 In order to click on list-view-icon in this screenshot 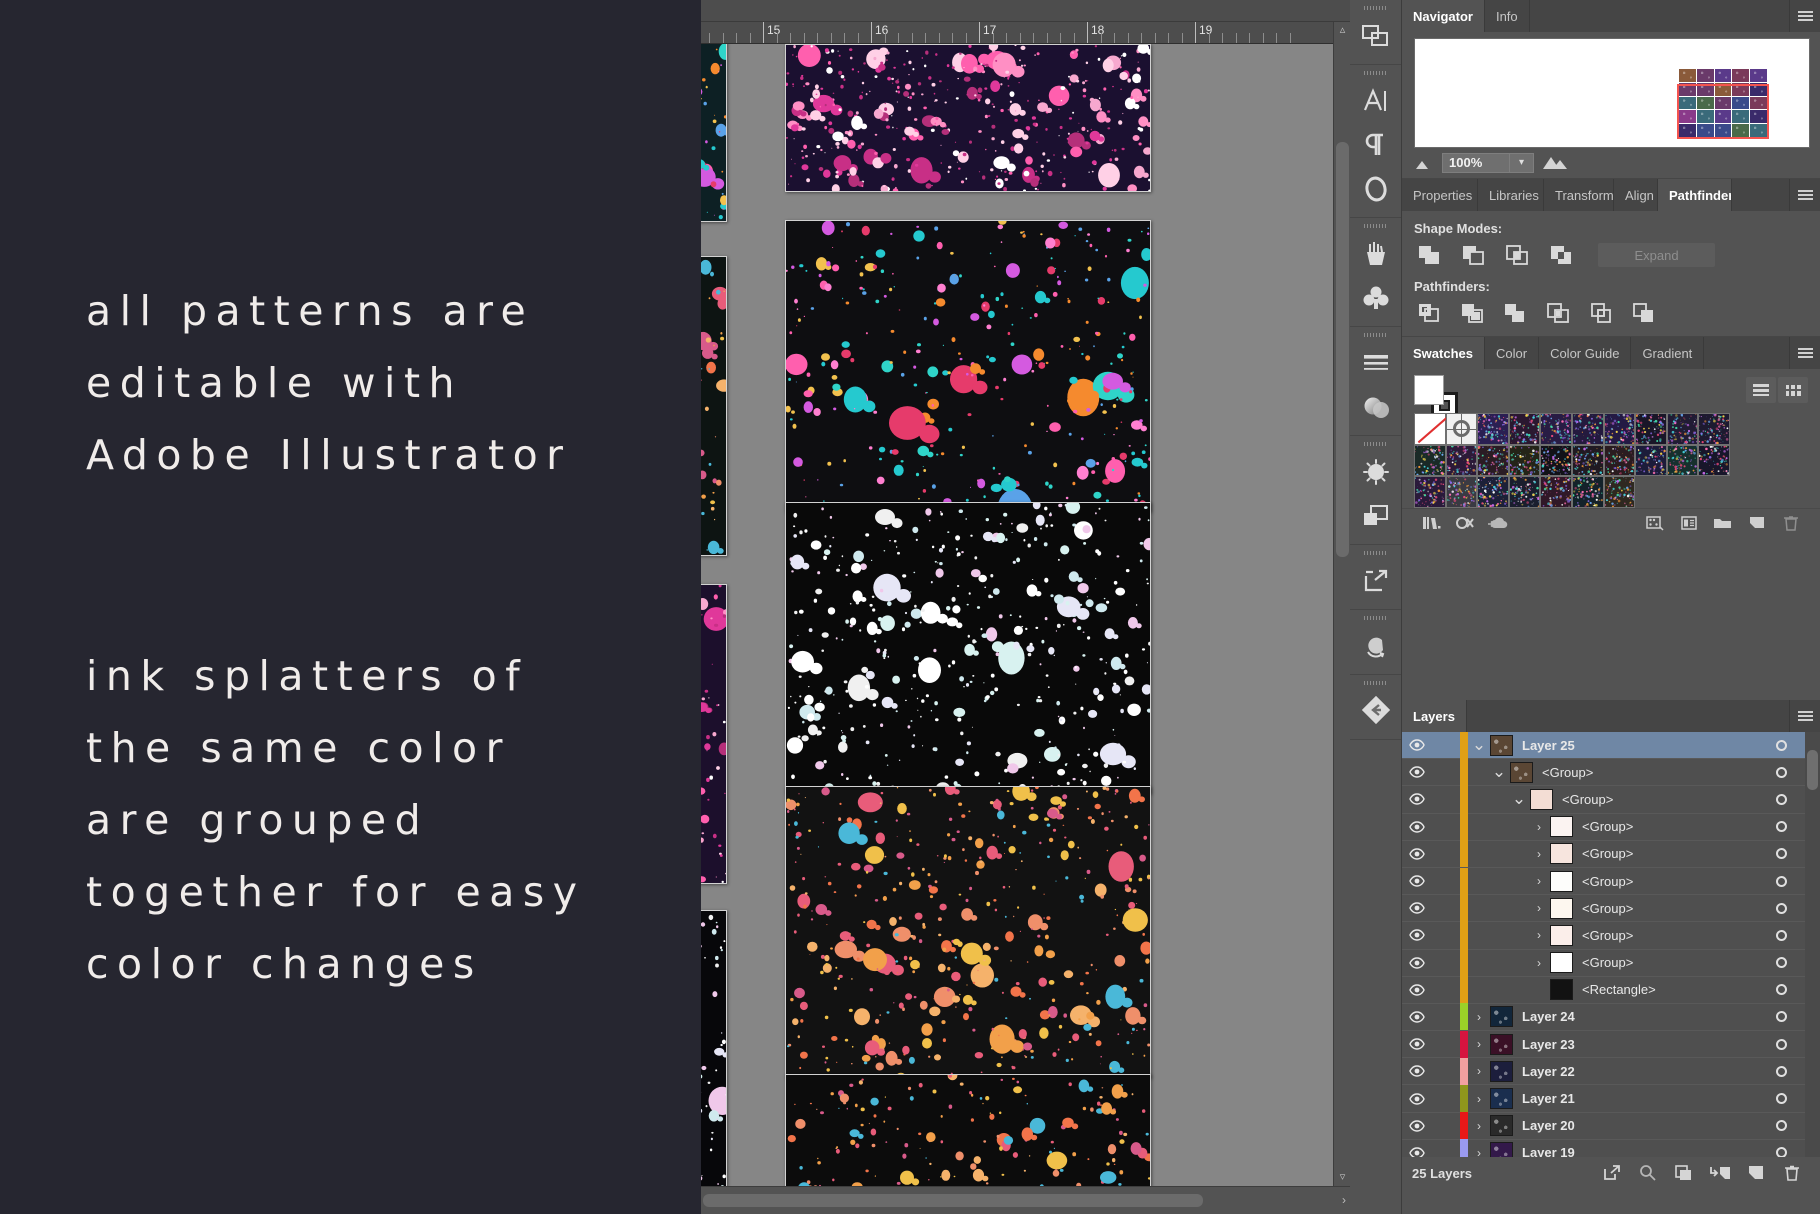, I will do `click(1761, 390)`.